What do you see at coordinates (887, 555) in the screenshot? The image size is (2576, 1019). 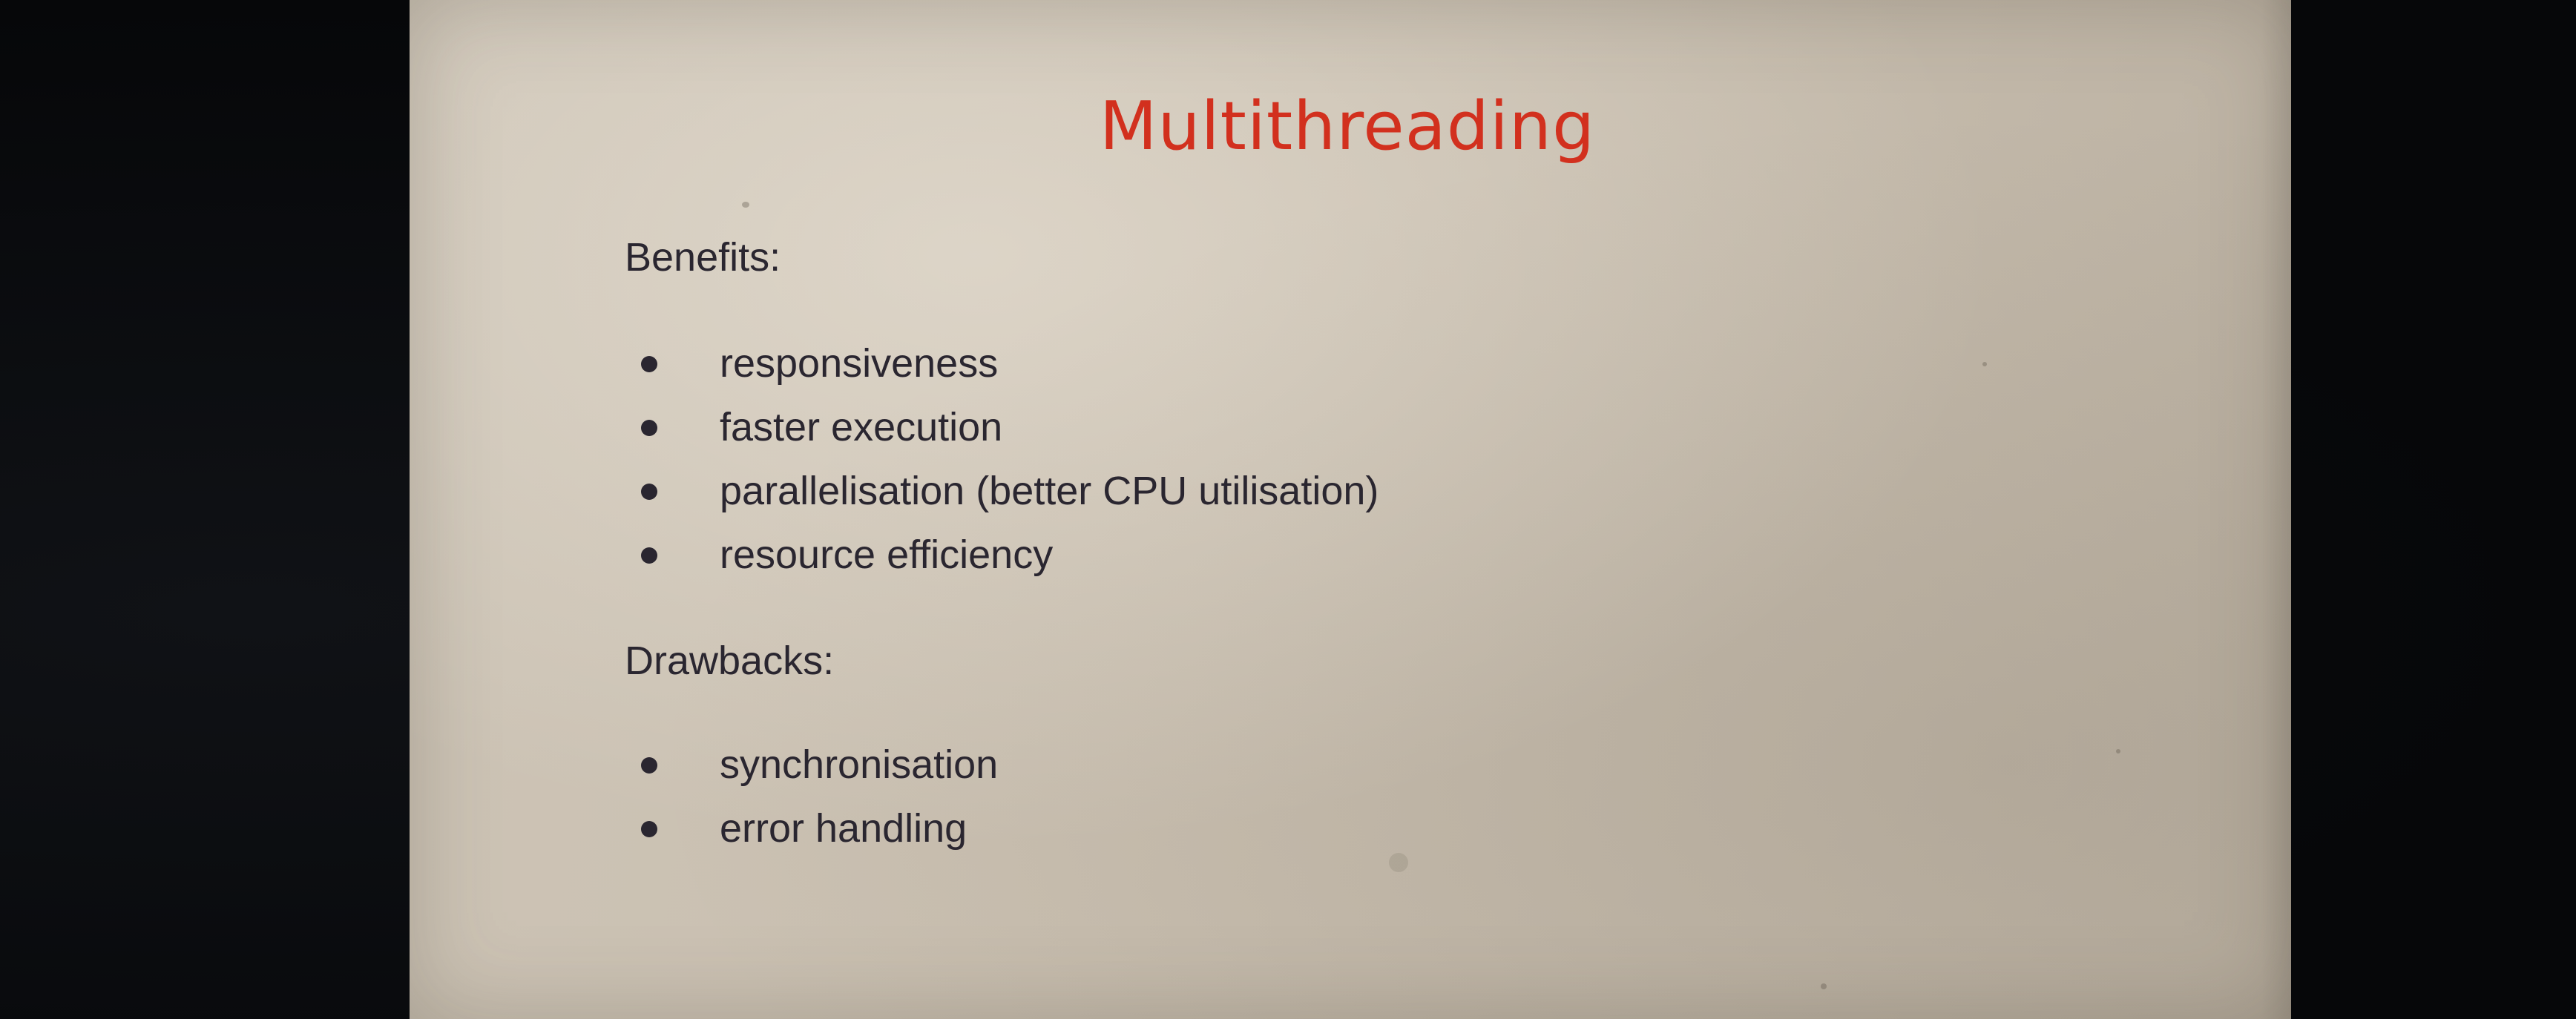 I see `list-item-label: resource efficiency` at bounding box center [887, 555].